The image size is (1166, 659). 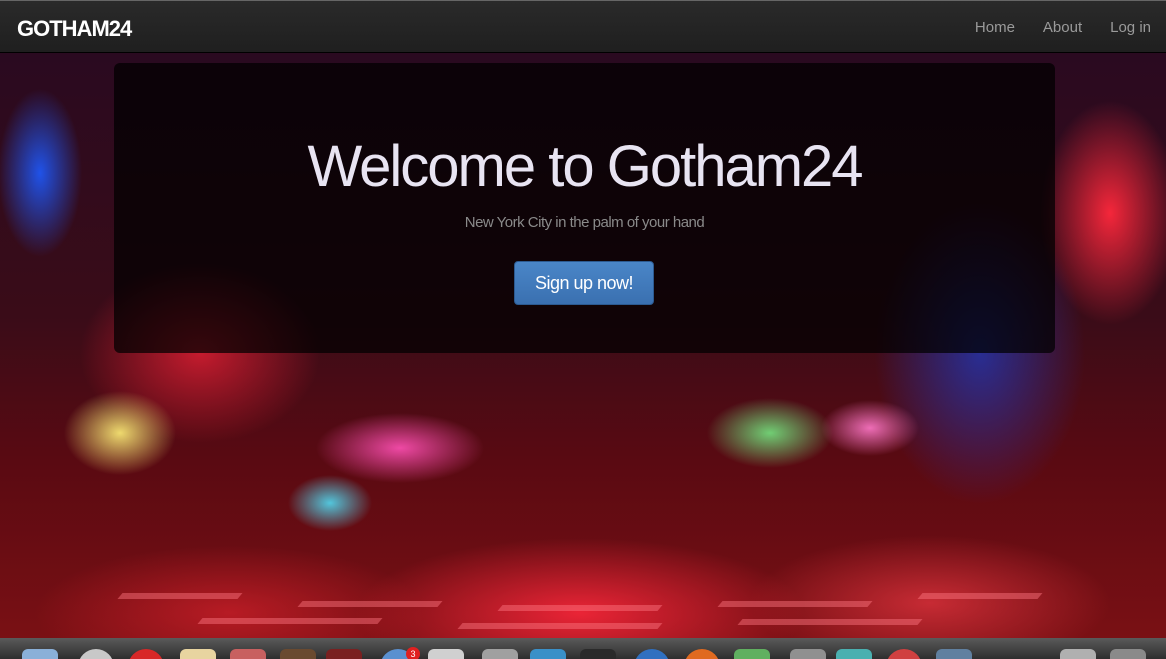 What do you see at coordinates (583, 26) in the screenshot?
I see `navbar: GOTHAM24 Home About Log in` at bounding box center [583, 26].